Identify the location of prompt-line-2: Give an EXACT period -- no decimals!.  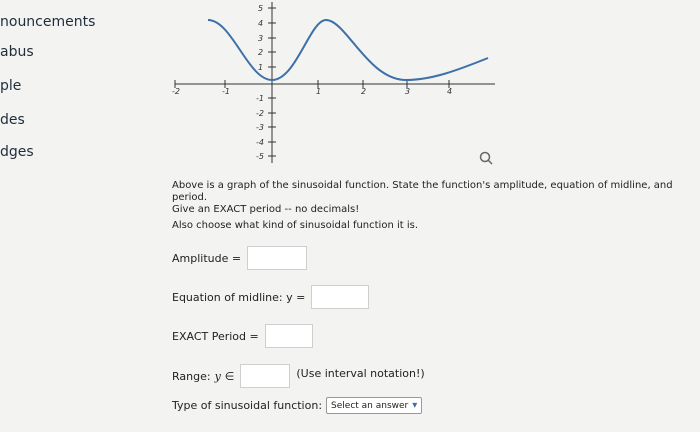
(266, 209).